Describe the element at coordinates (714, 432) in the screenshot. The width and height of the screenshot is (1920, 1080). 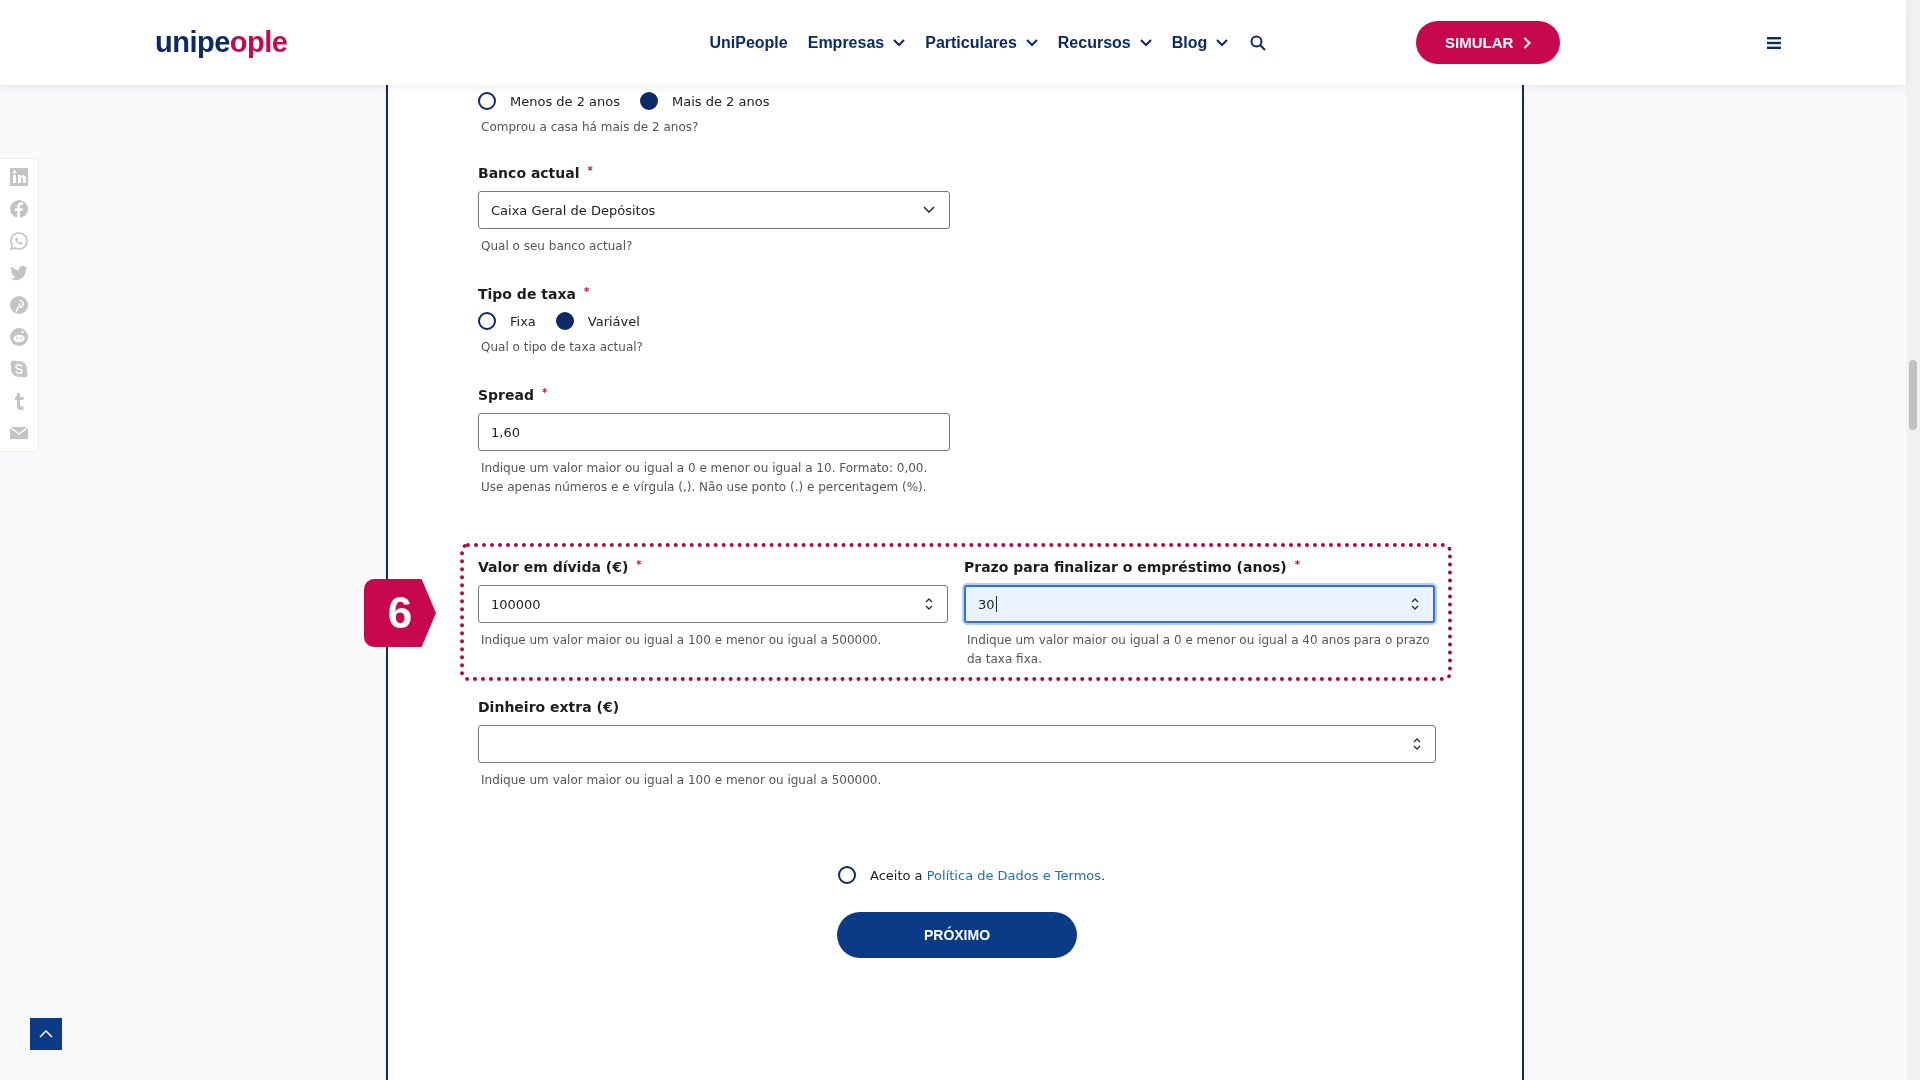
I see `text-input: 1,60` at that location.